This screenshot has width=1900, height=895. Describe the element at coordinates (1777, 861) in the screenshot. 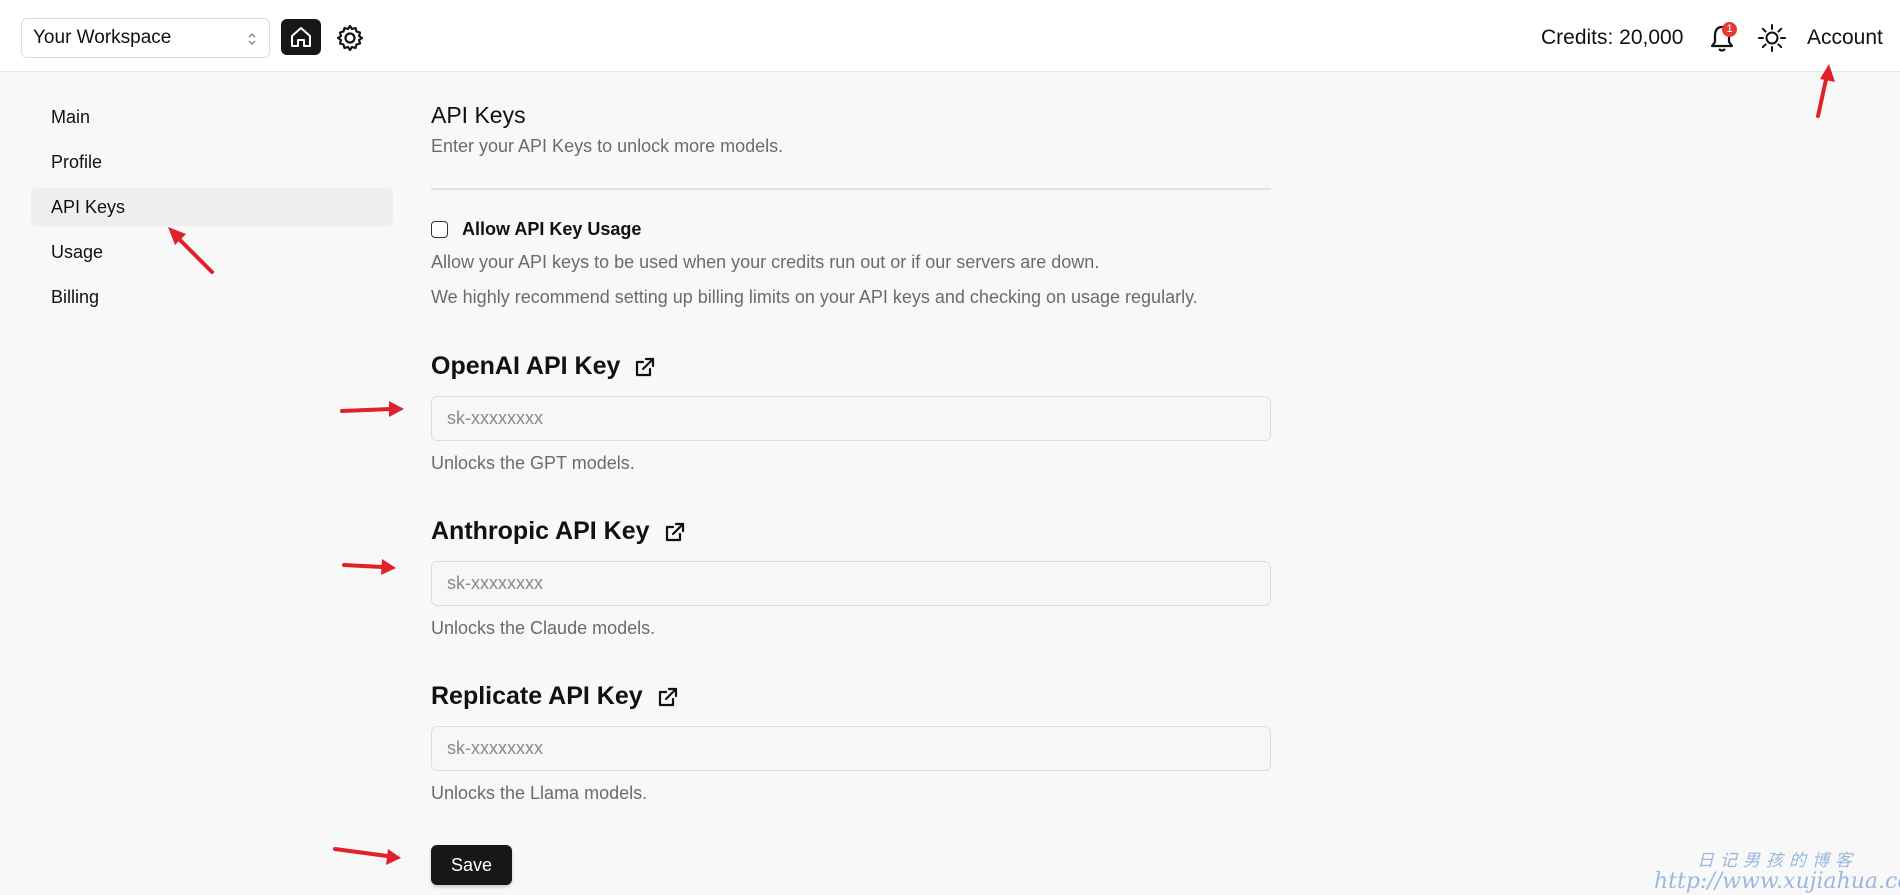

I see `watermark-title: 日记男孩的博客` at that location.